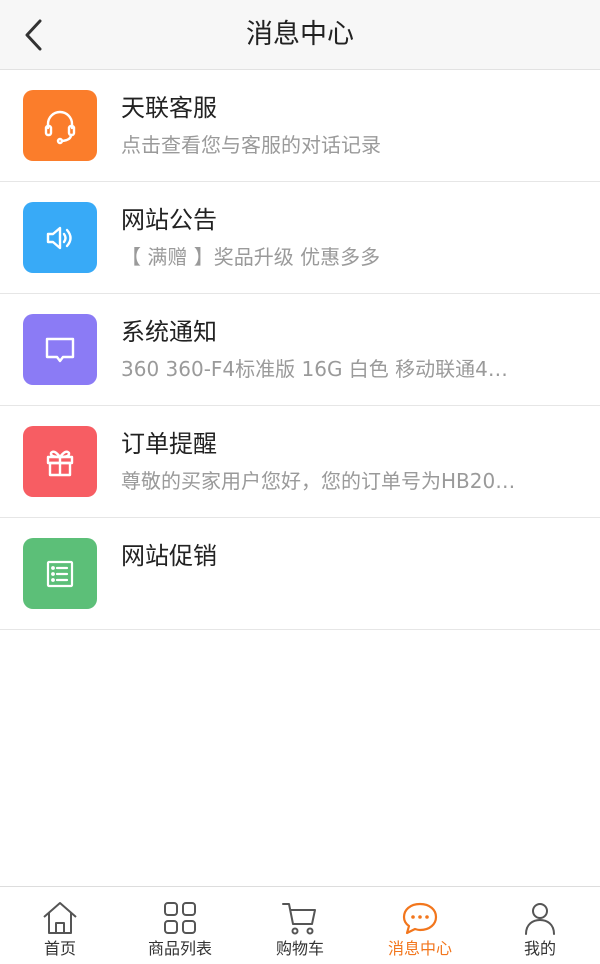  I want to click on promotion-icon-tile, so click(60, 573).